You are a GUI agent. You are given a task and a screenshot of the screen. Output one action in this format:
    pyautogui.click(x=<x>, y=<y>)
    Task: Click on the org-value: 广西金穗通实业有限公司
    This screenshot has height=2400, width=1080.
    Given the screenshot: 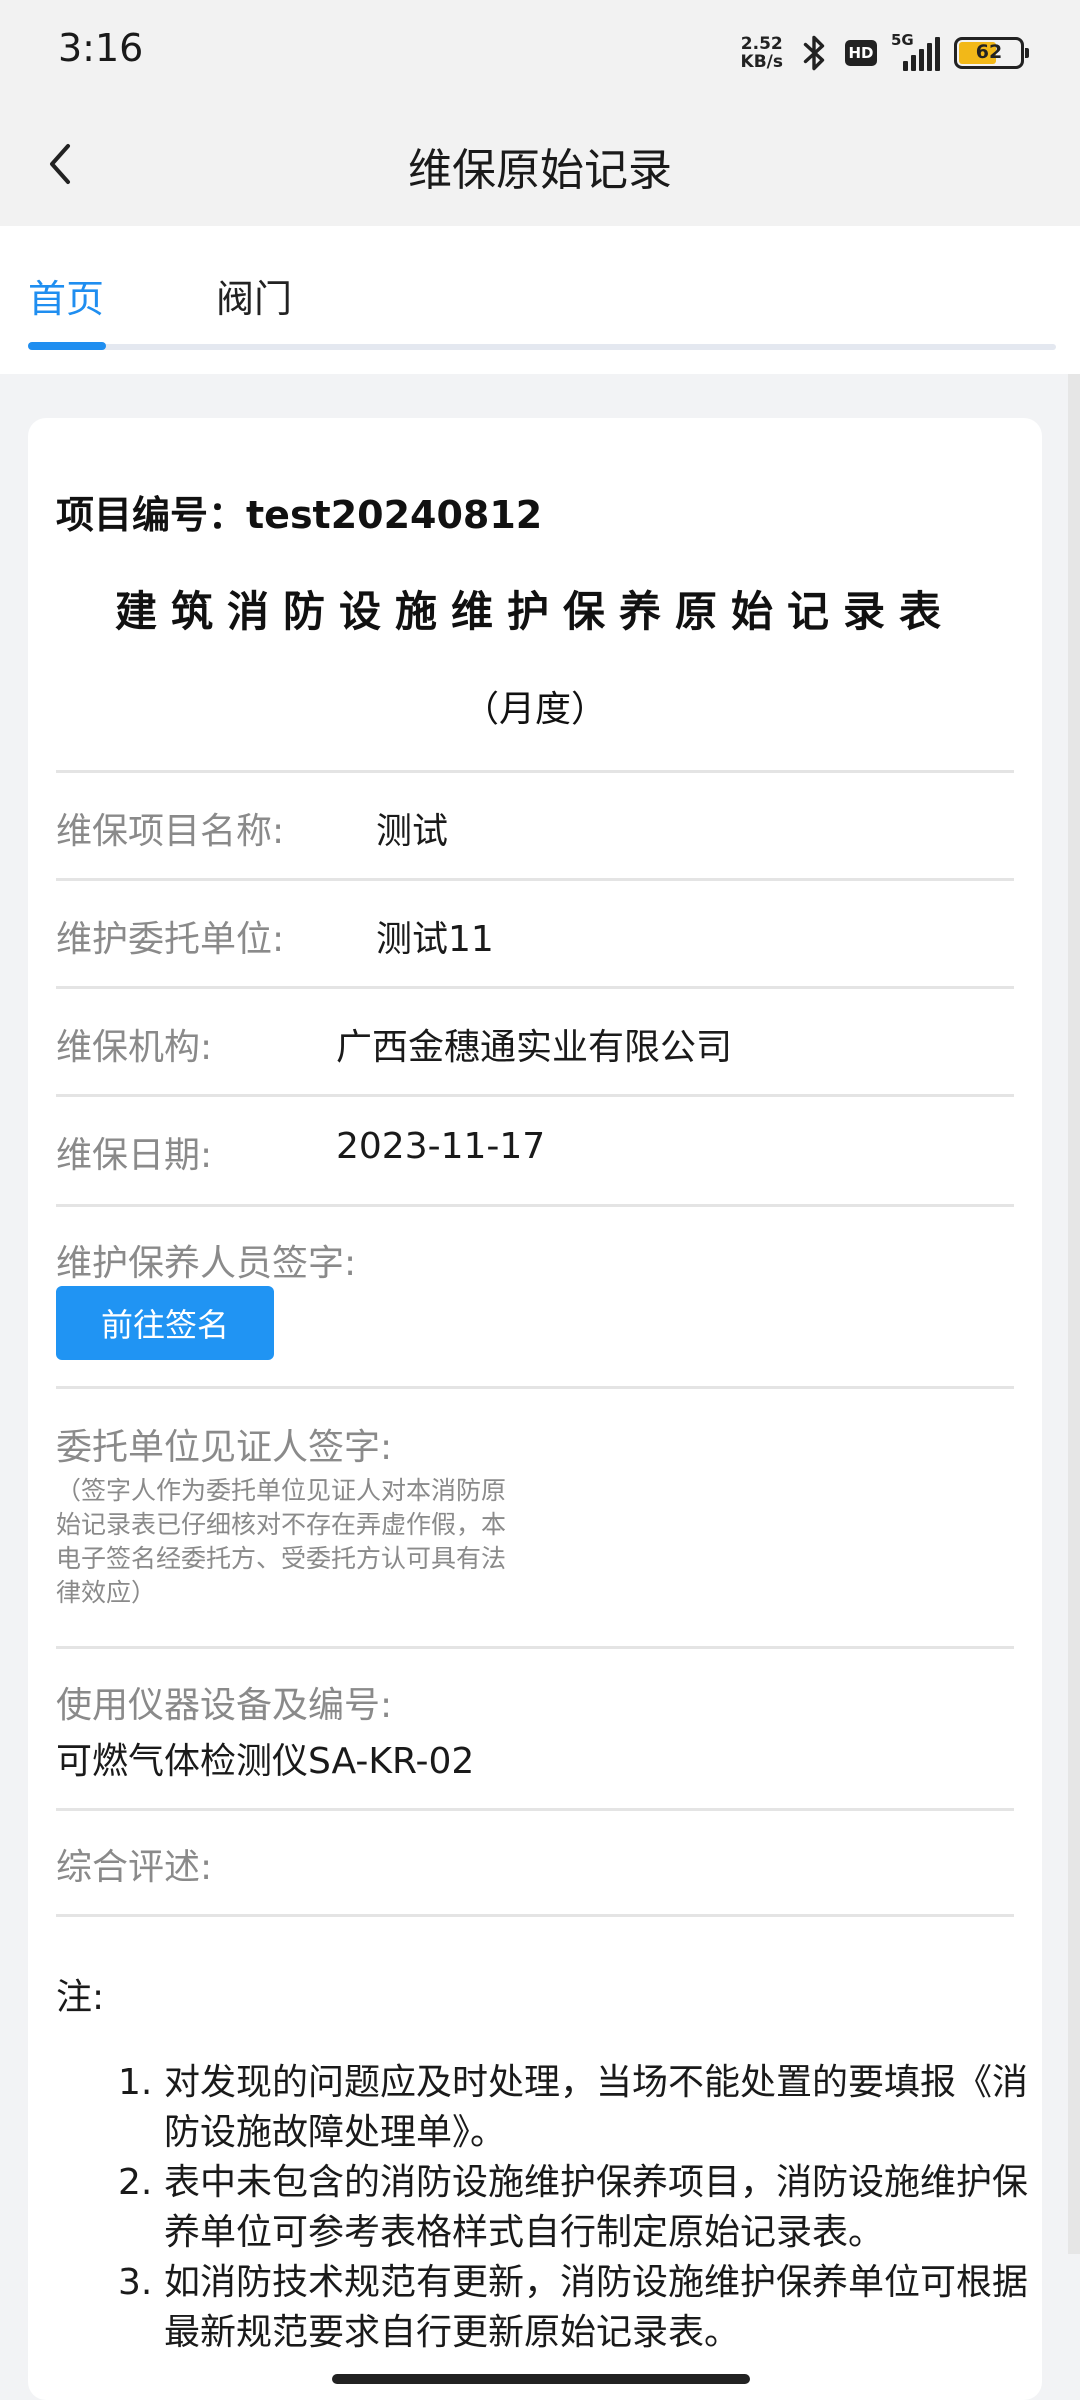 What is the action you would take?
    pyautogui.click(x=534, y=1047)
    